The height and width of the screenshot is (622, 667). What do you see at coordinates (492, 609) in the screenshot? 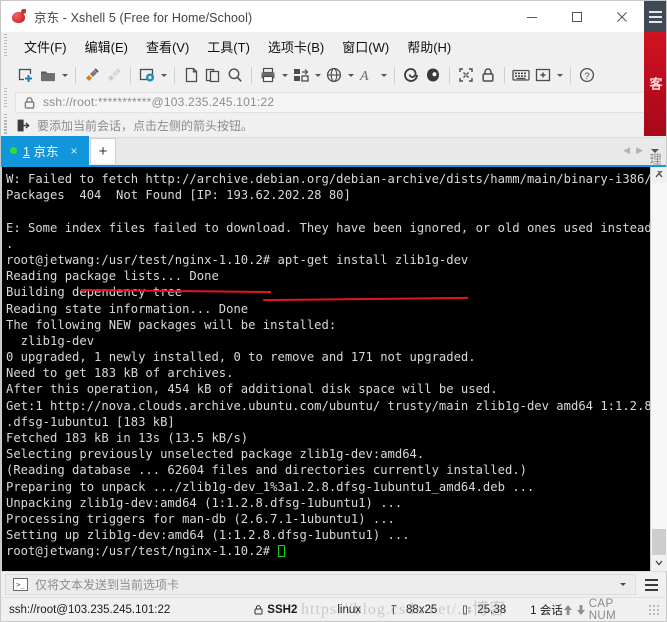
I see `status-cursor: 25,38` at bounding box center [492, 609].